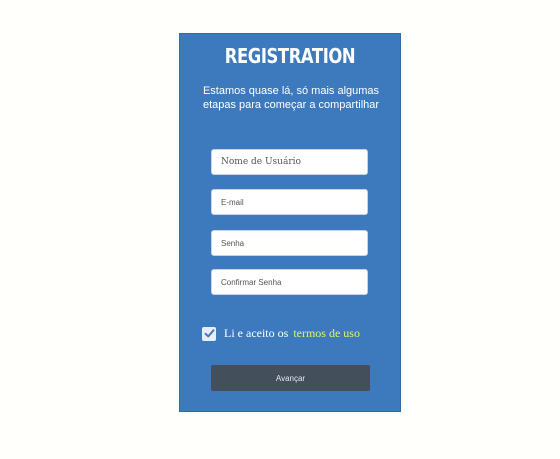  I want to click on email-placeholder: E-mail, so click(232, 202).